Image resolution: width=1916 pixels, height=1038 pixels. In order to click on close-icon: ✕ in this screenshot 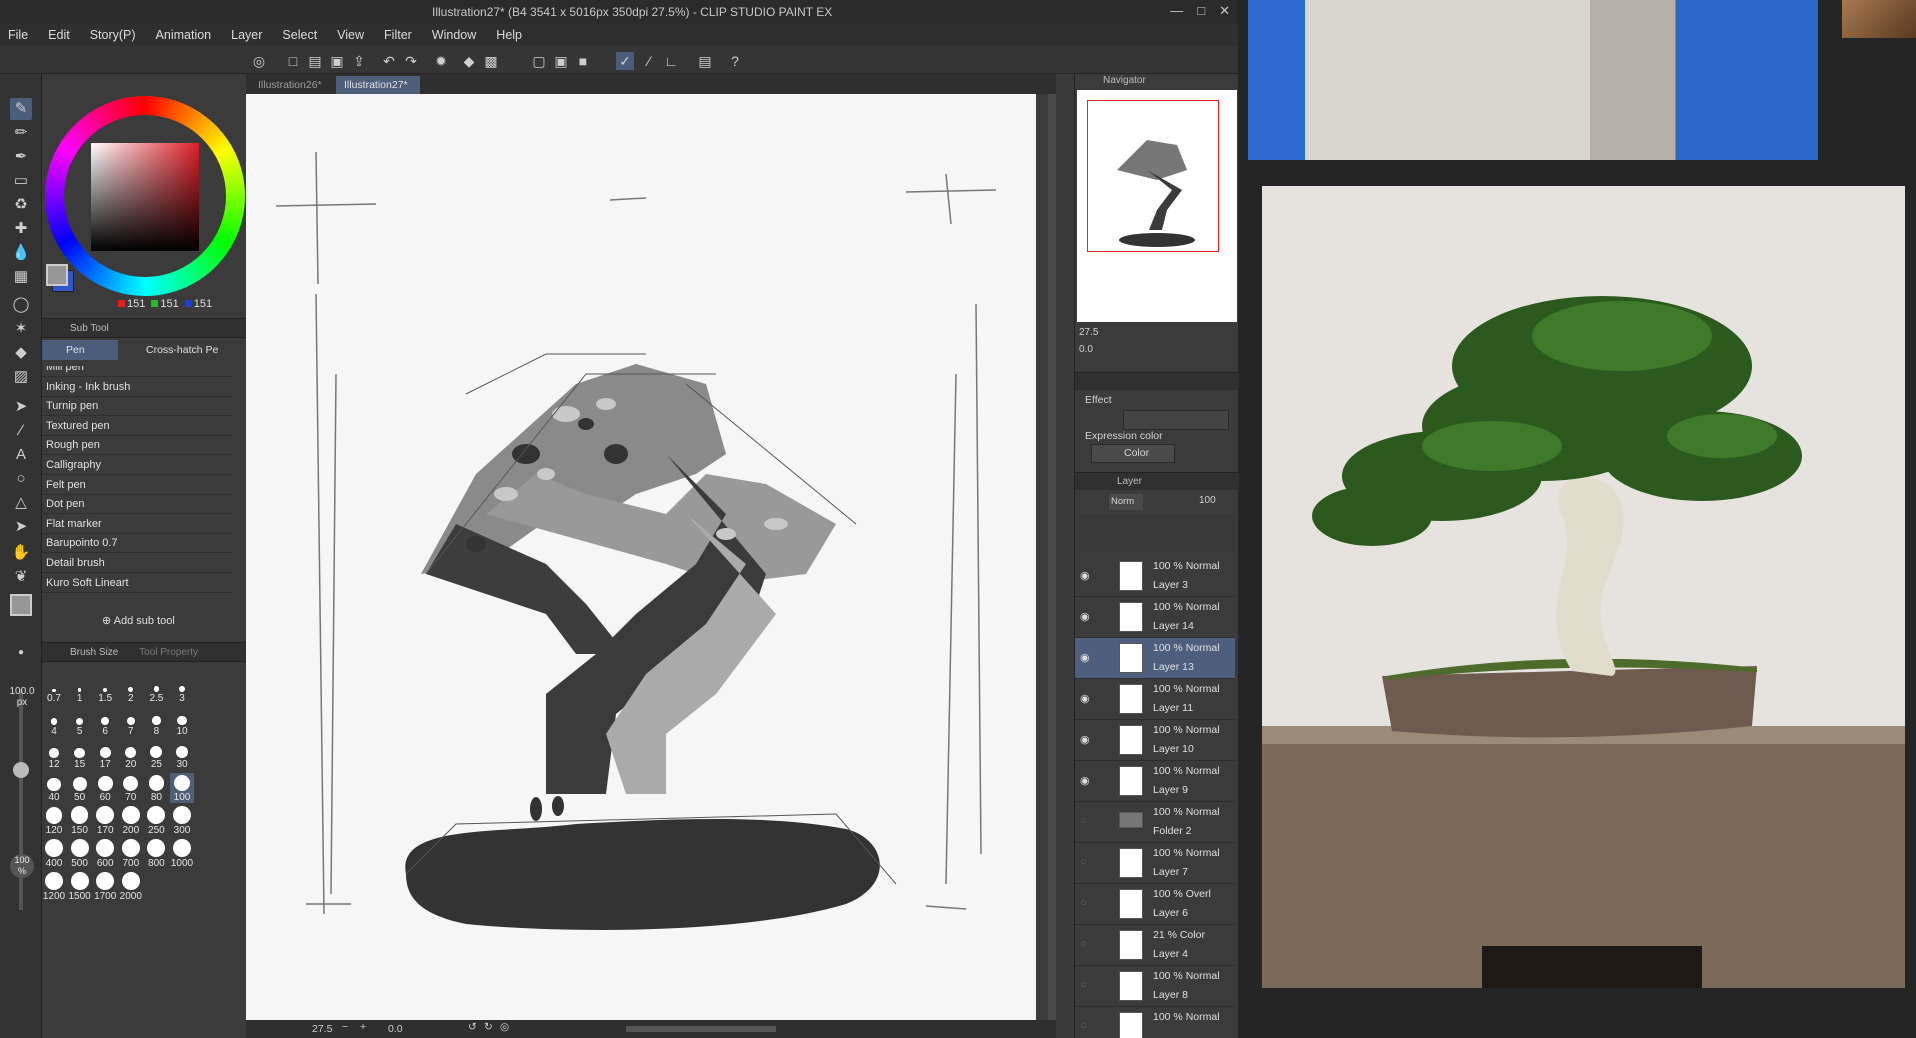, I will do `click(1224, 11)`.